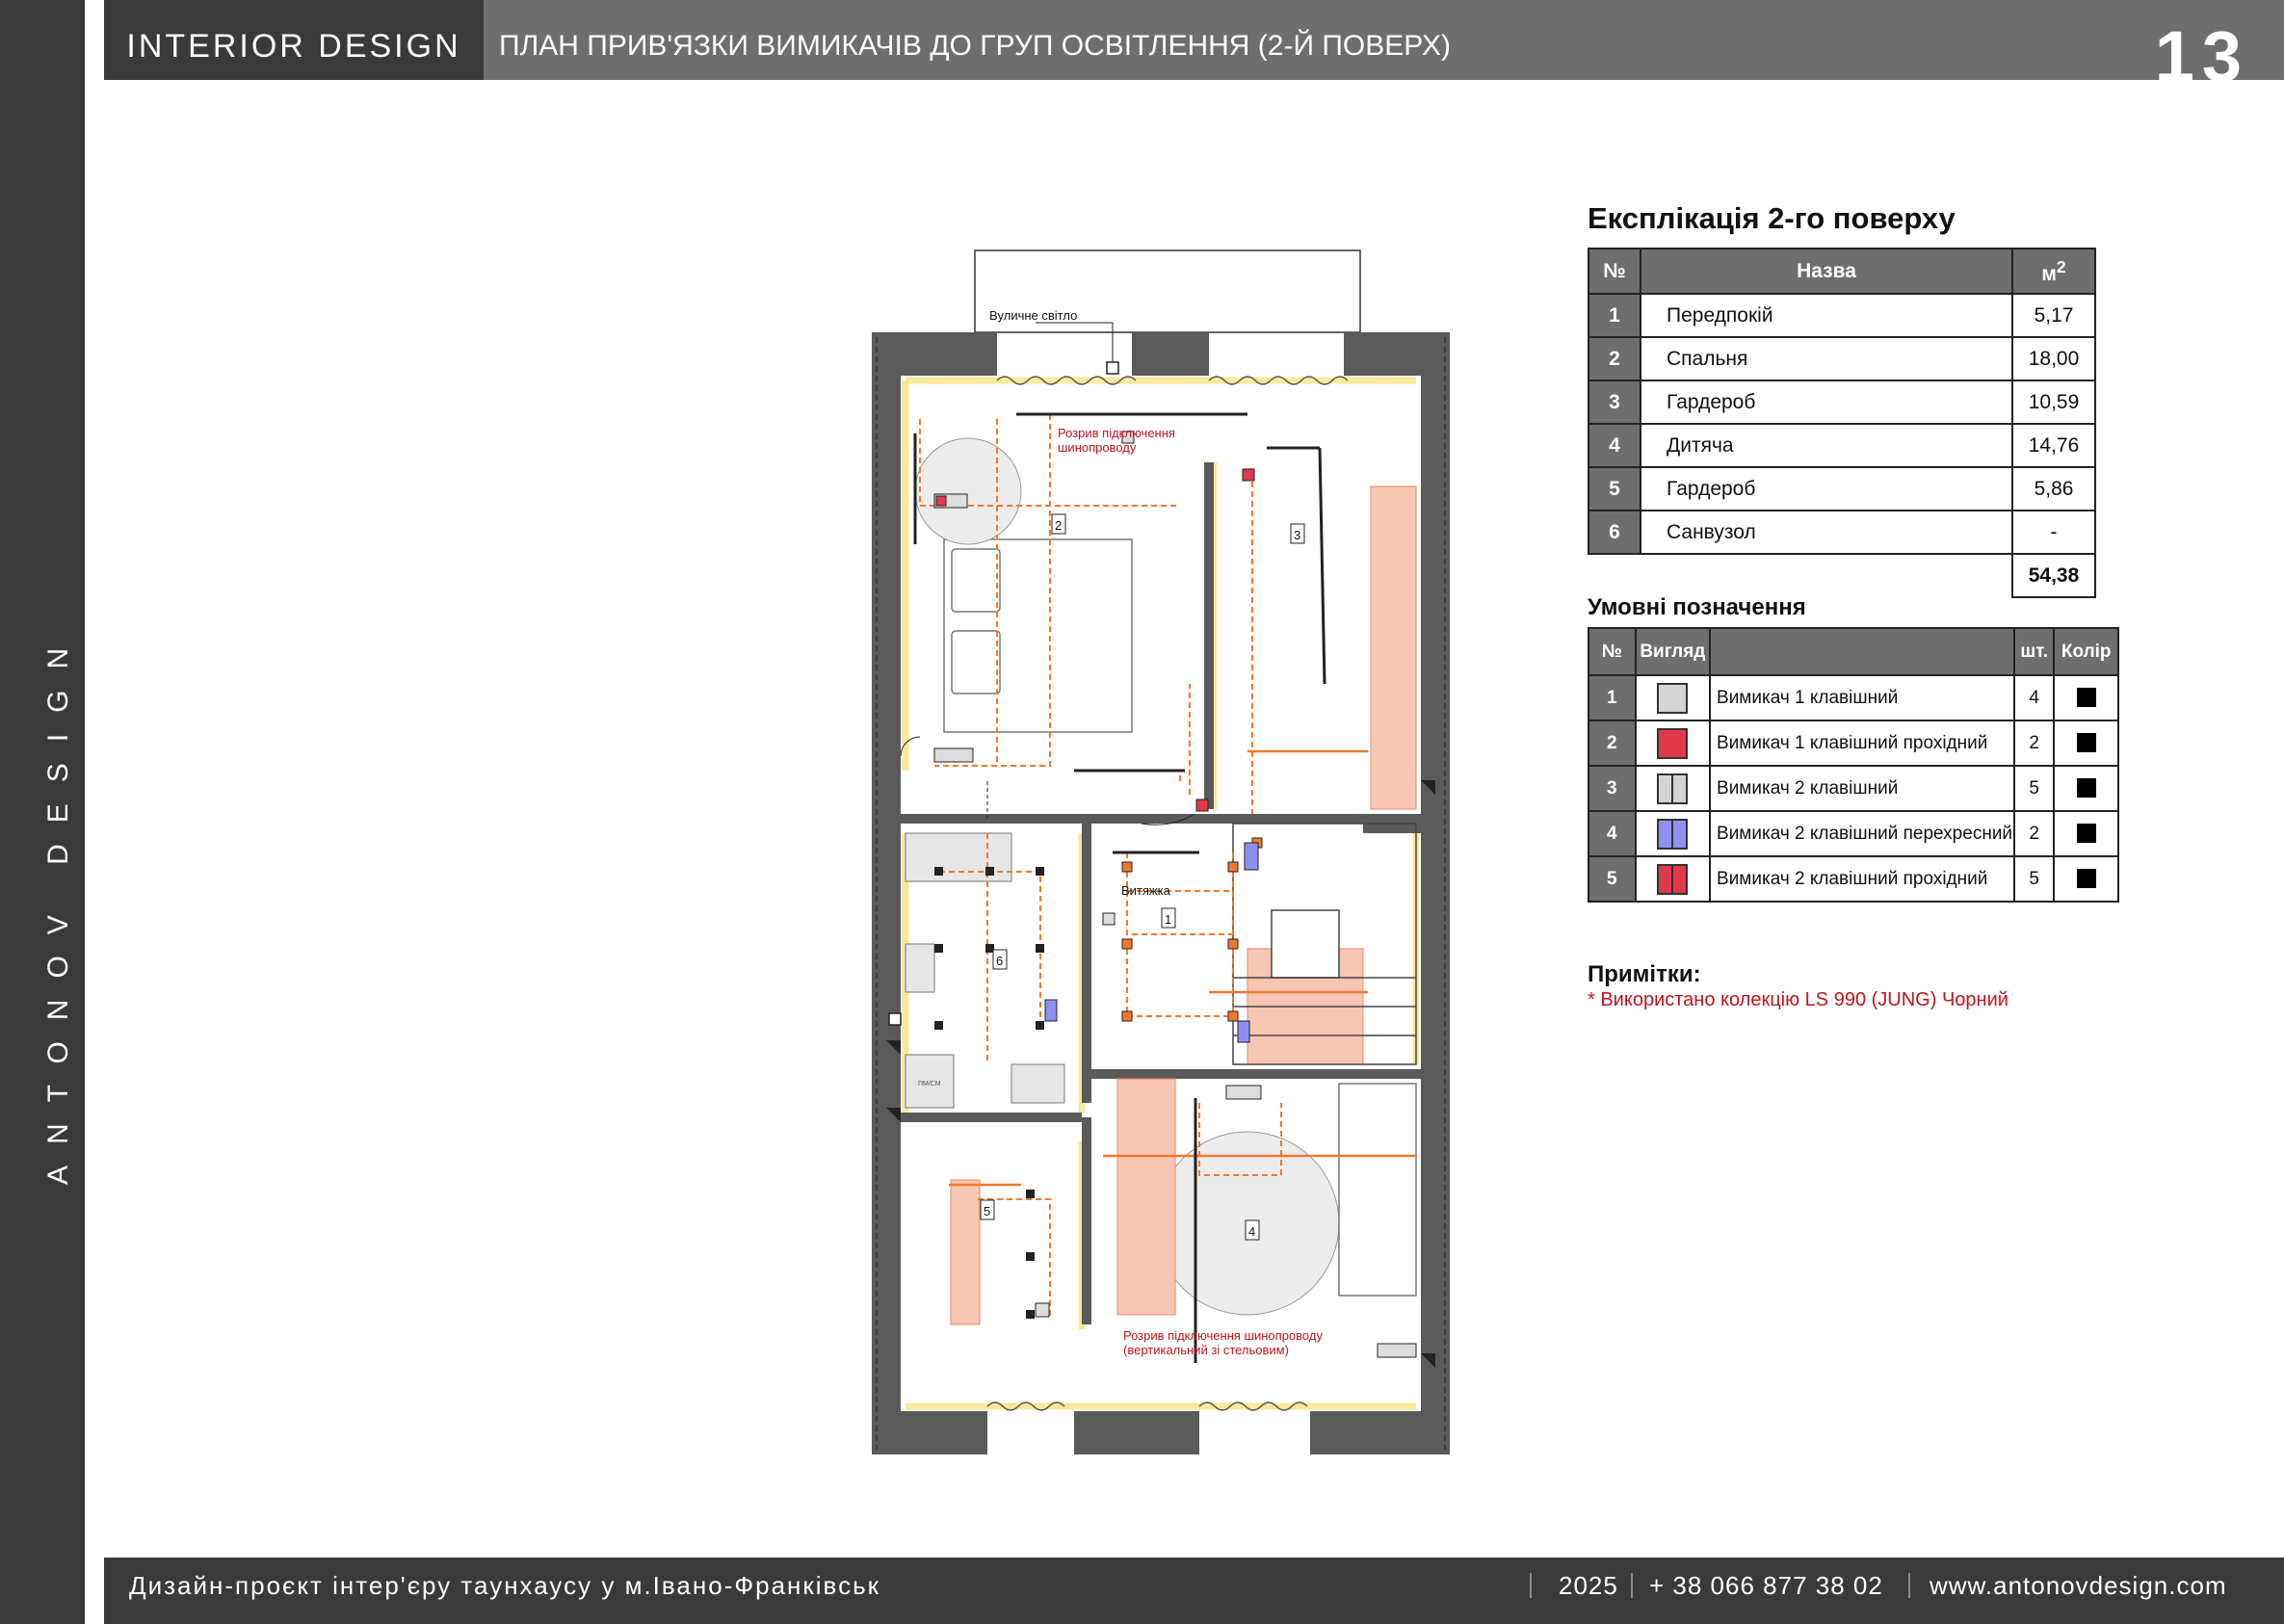 This screenshot has height=1624, width=2284. I want to click on legend-num: 4, so click(1612, 833).